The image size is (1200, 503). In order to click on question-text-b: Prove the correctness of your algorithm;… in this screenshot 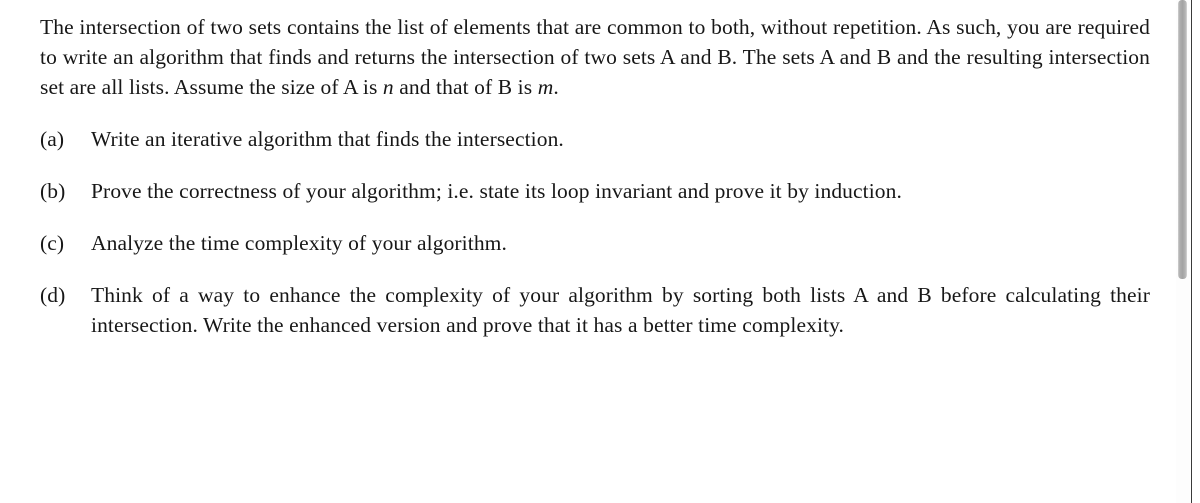, I will do `click(496, 191)`.